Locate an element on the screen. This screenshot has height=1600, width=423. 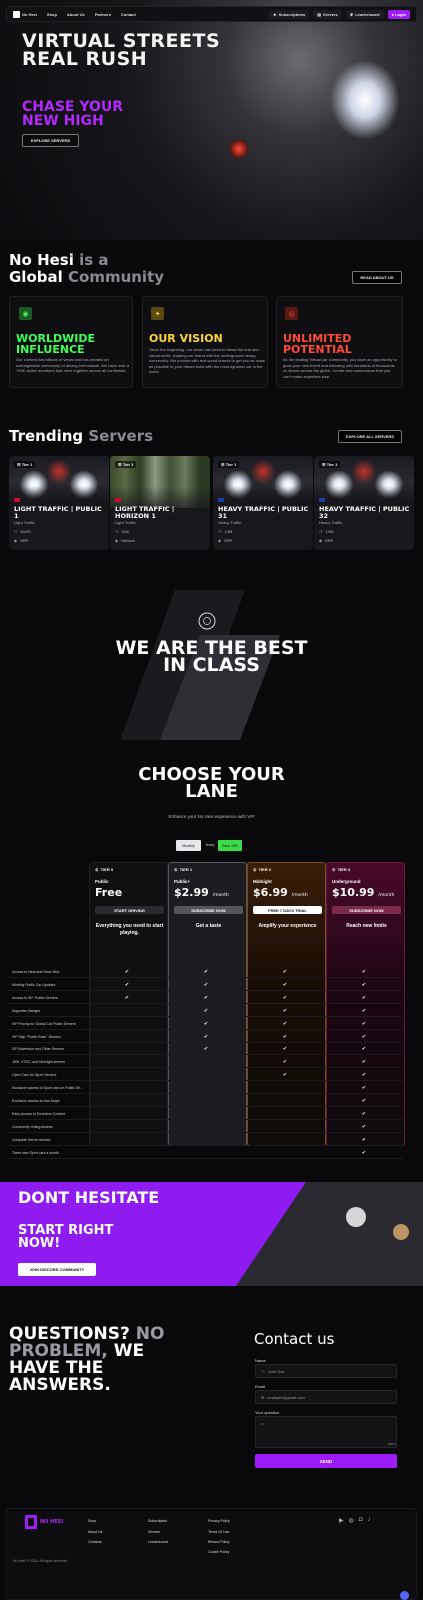
community-title-d: Community is located at coordinates (116, 277).